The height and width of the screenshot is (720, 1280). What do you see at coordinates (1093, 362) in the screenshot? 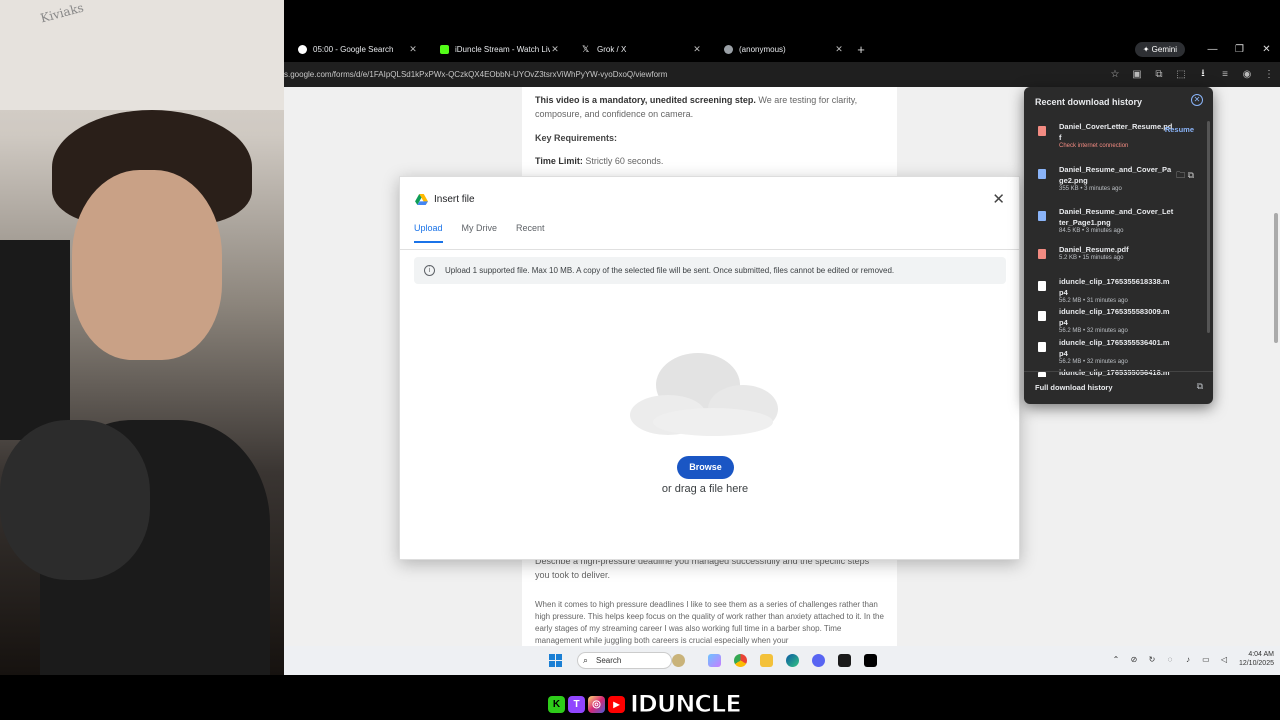
I see `download-meta: 56.2 MB • 32 minutes ago` at bounding box center [1093, 362].